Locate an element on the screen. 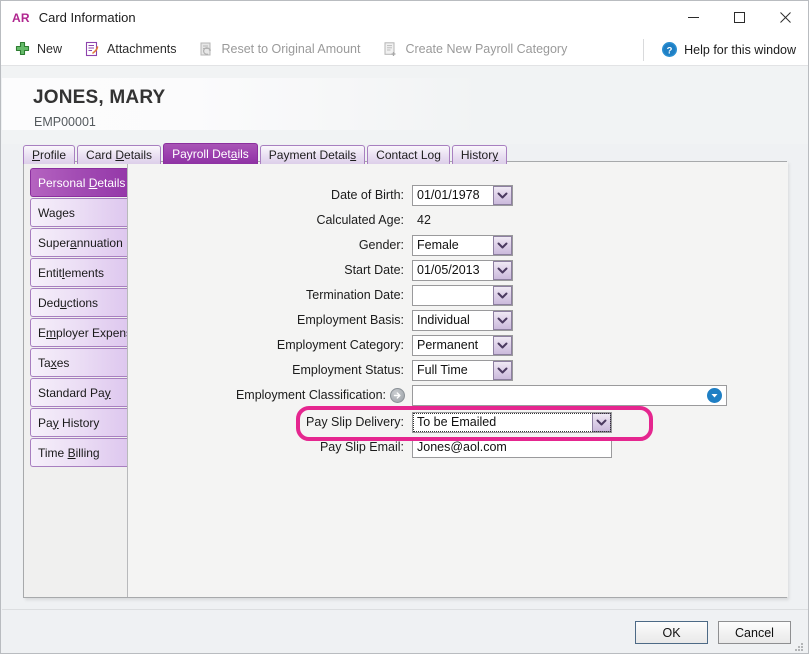  tab-profile-label: Profile is located at coordinates (49, 155).